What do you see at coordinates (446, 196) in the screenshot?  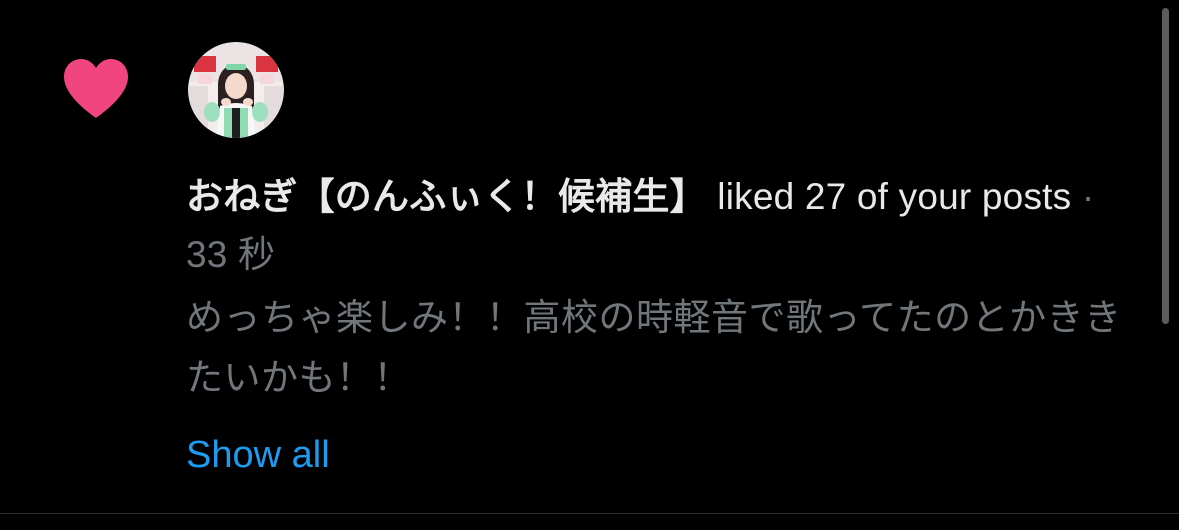 I see `username: おねぎ【のんふぃく！候補生】` at bounding box center [446, 196].